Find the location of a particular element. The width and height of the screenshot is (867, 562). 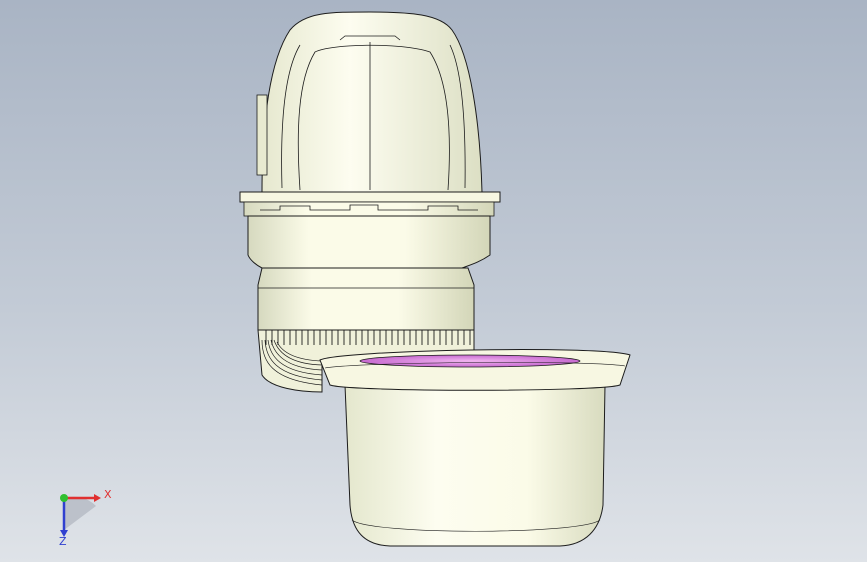

z-axis-label: Z is located at coordinates (63, 541).